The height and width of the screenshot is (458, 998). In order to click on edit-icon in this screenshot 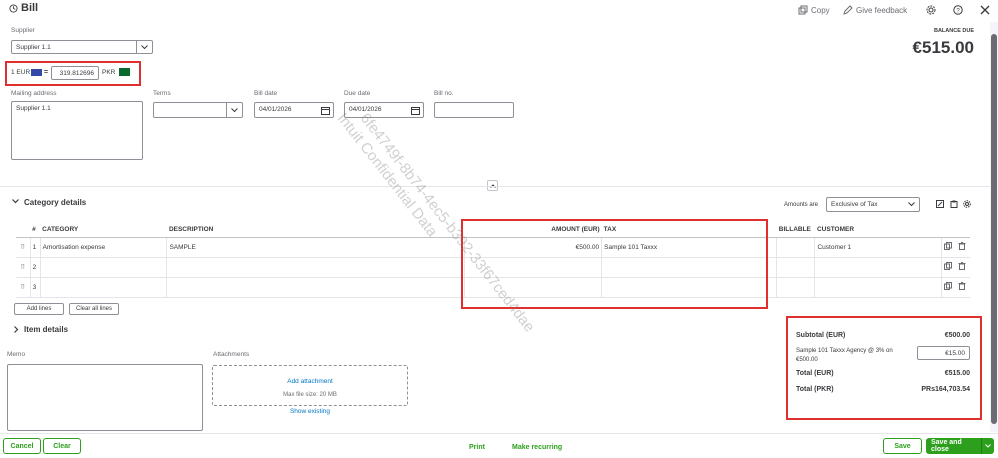, I will do `click(940, 205)`.